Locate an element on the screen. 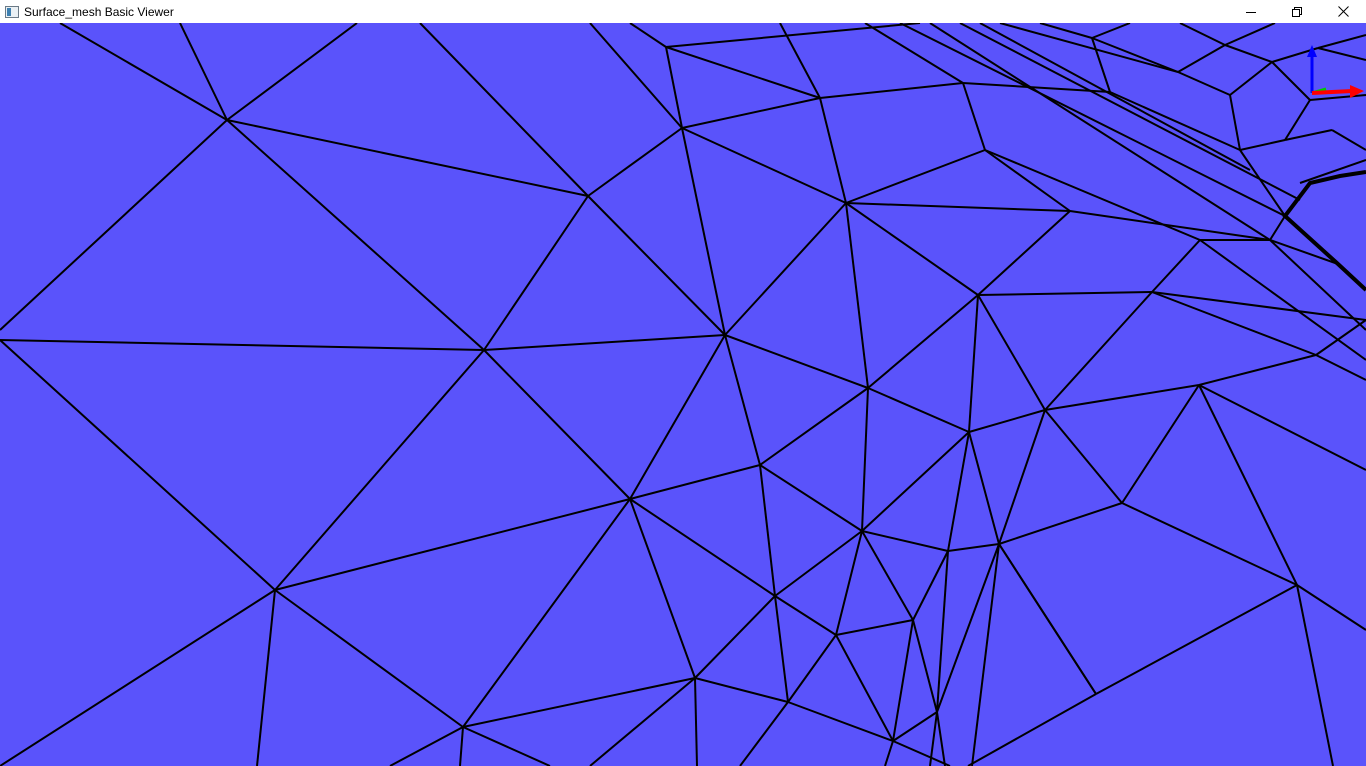  window-title: Surface_mesh Basic Viewer is located at coordinates (99, 11).